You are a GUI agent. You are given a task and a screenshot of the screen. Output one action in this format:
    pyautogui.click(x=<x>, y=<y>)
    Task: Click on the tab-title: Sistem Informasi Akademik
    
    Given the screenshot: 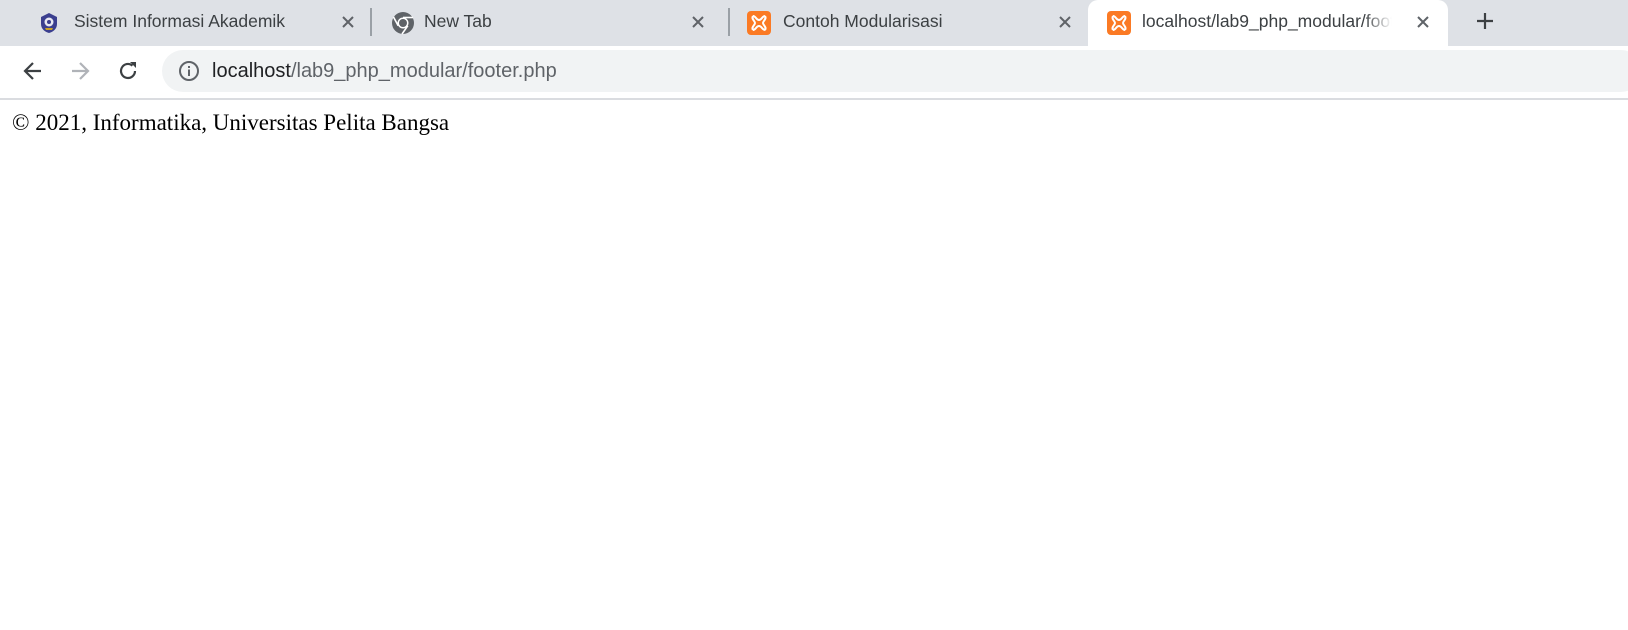 What is the action you would take?
    pyautogui.click(x=180, y=21)
    